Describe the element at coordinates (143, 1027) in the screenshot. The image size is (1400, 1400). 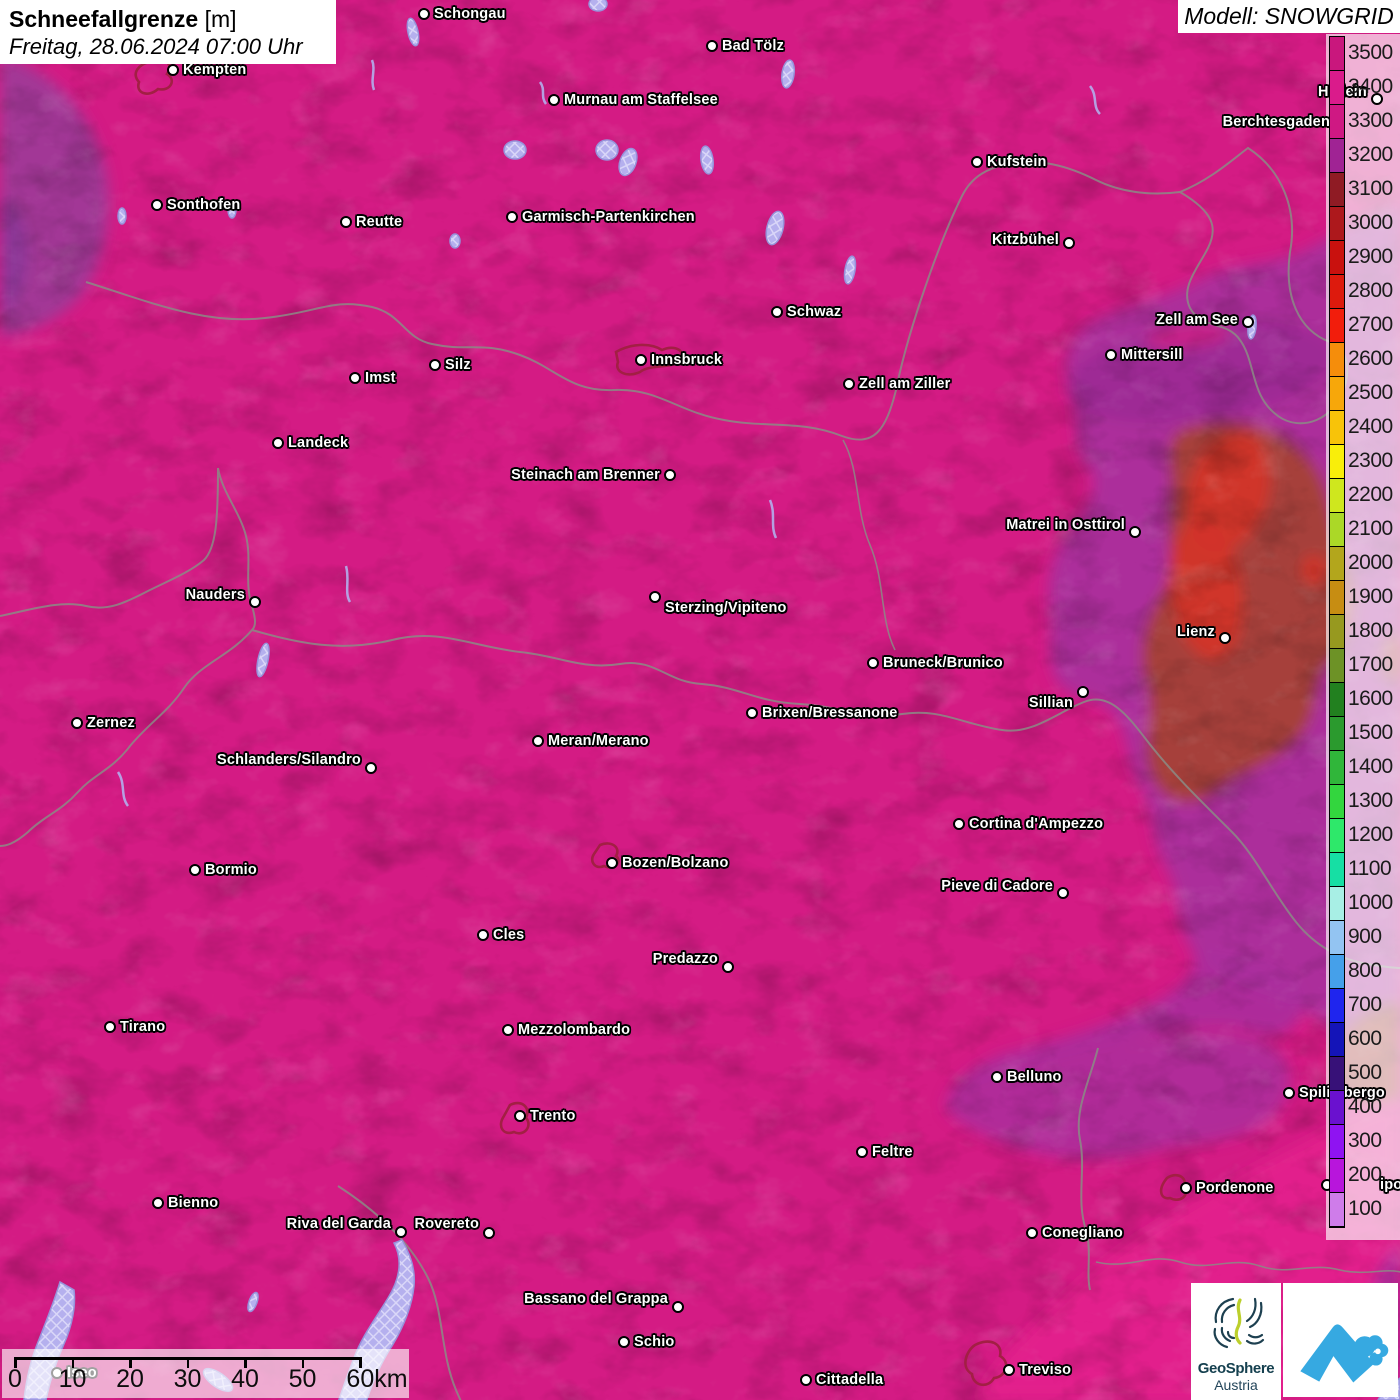
I see `city-label: Tirano` at that location.